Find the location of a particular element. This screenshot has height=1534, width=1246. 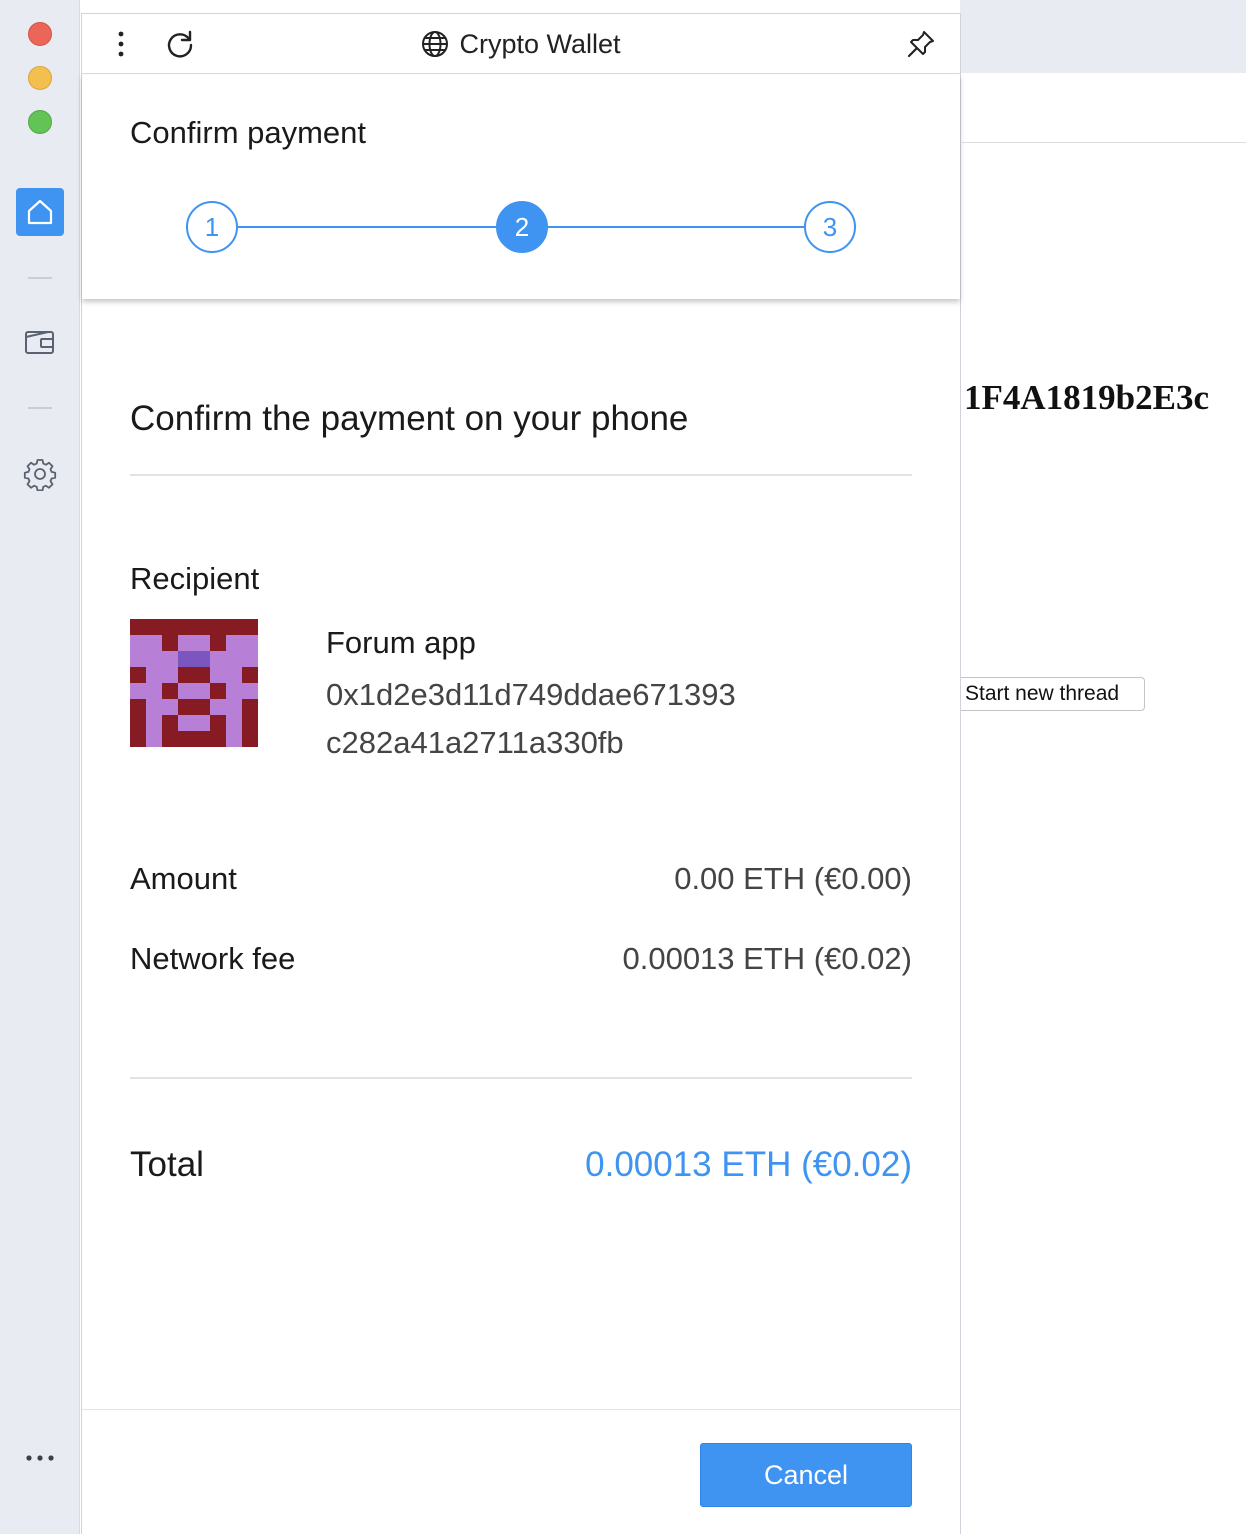

recipient-label: Recipient is located at coordinates (195, 578).